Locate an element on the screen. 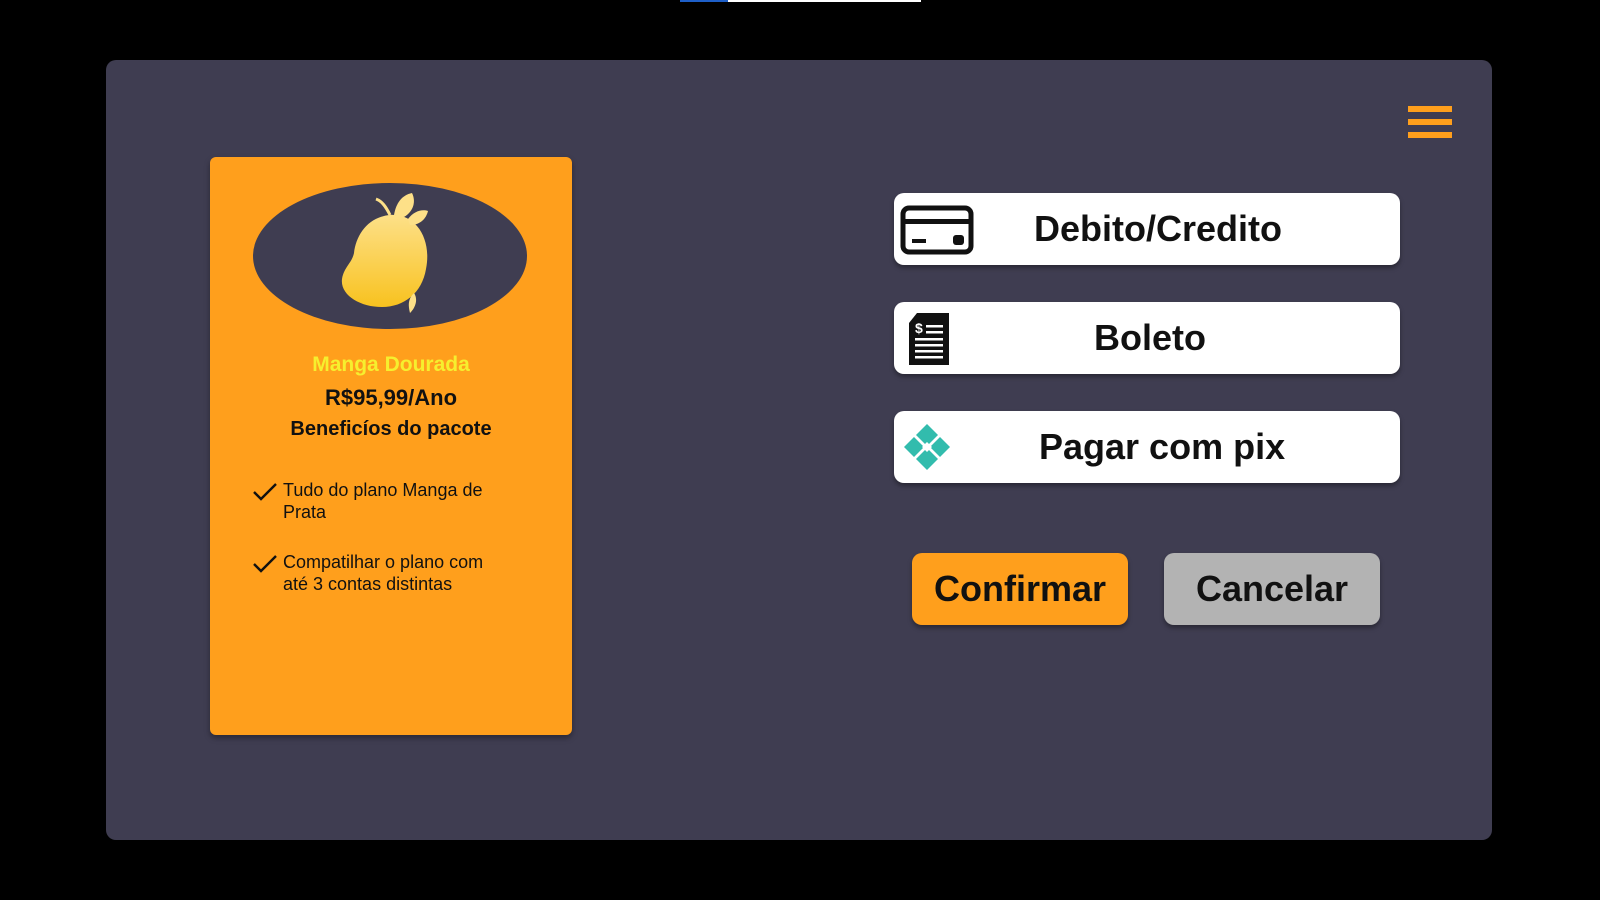 This screenshot has height=900, width=1600. confirm-button: Confirmar is located at coordinates (1020, 589).